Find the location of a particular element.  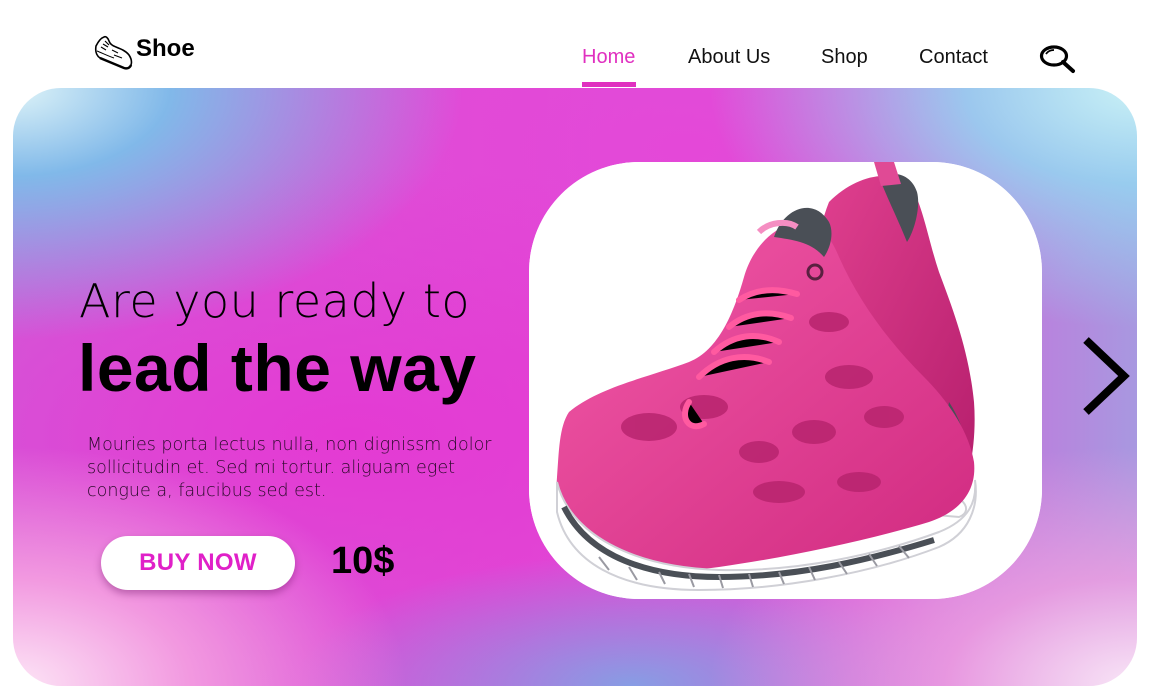

search-icon is located at coordinates (1058, 59).